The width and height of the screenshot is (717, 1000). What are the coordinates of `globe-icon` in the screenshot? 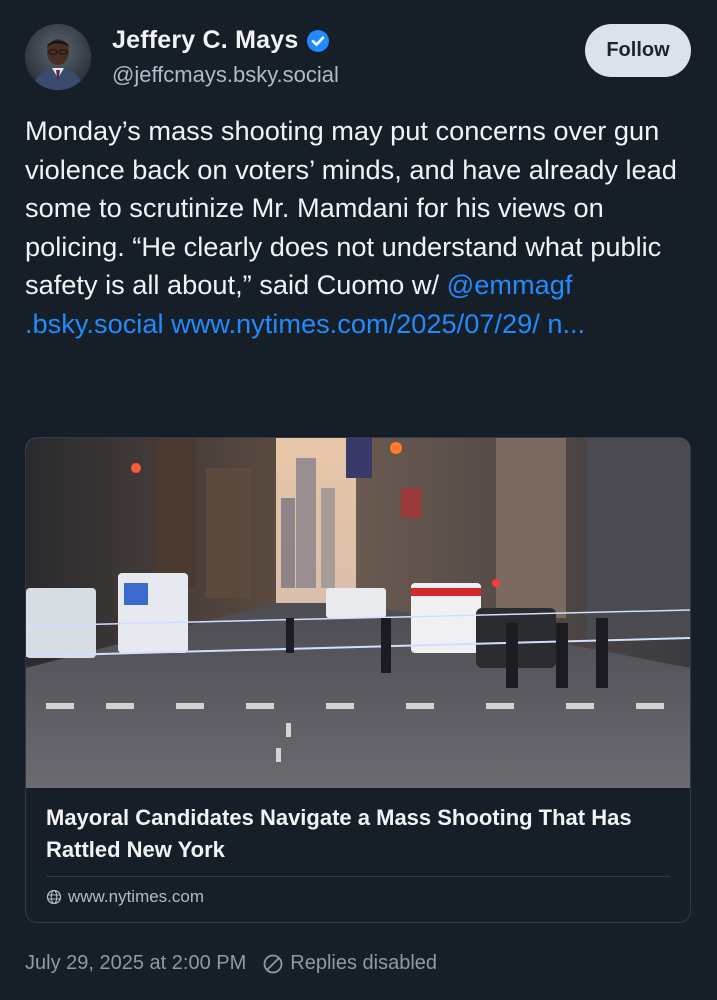 It's located at (54, 897).